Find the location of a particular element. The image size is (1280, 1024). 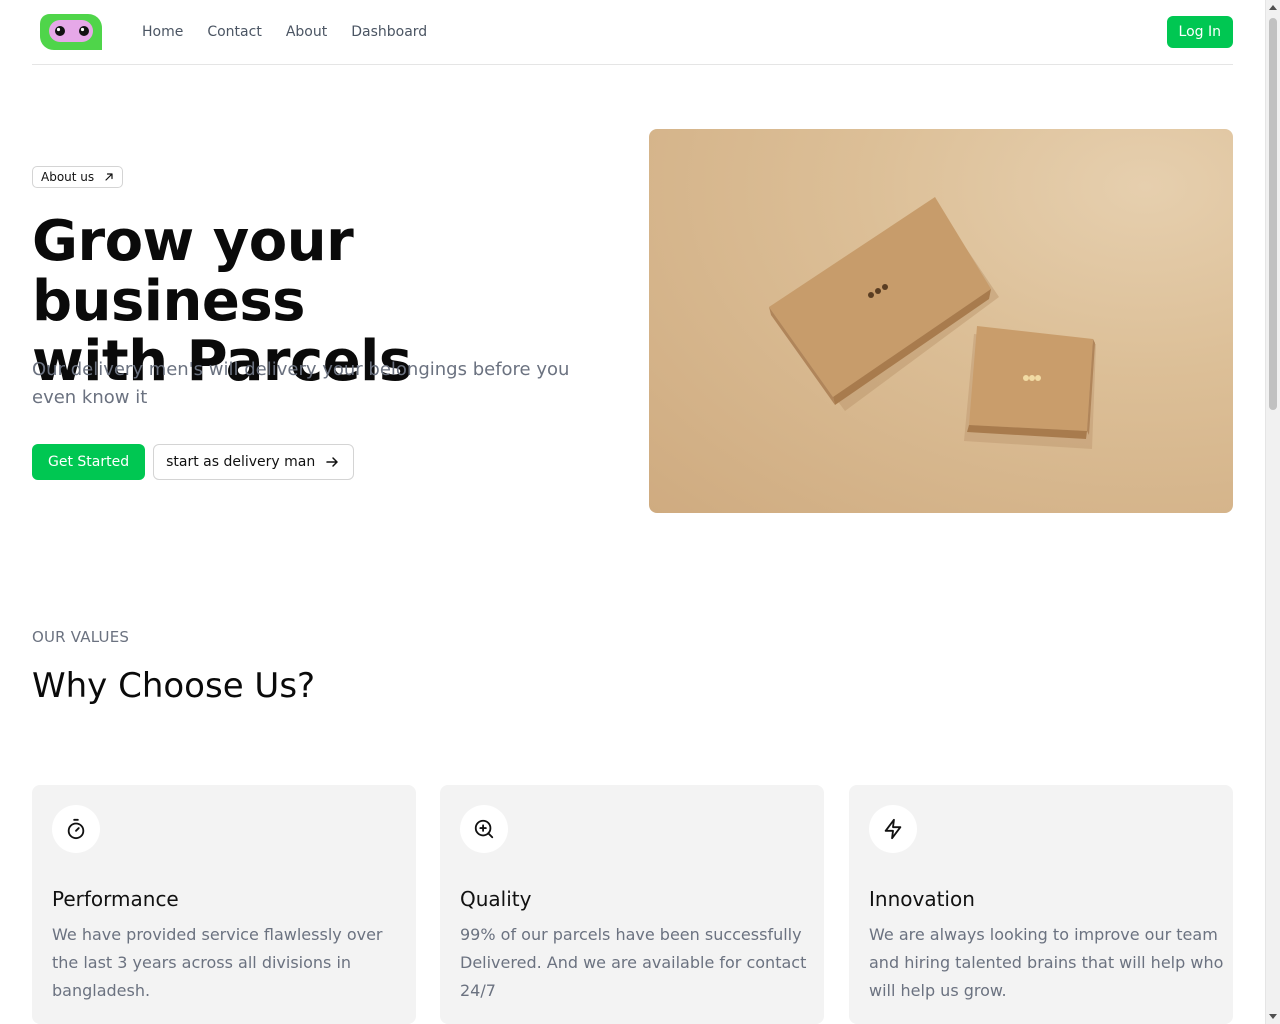

scrollbar-thumb is located at coordinates (1273, 214).